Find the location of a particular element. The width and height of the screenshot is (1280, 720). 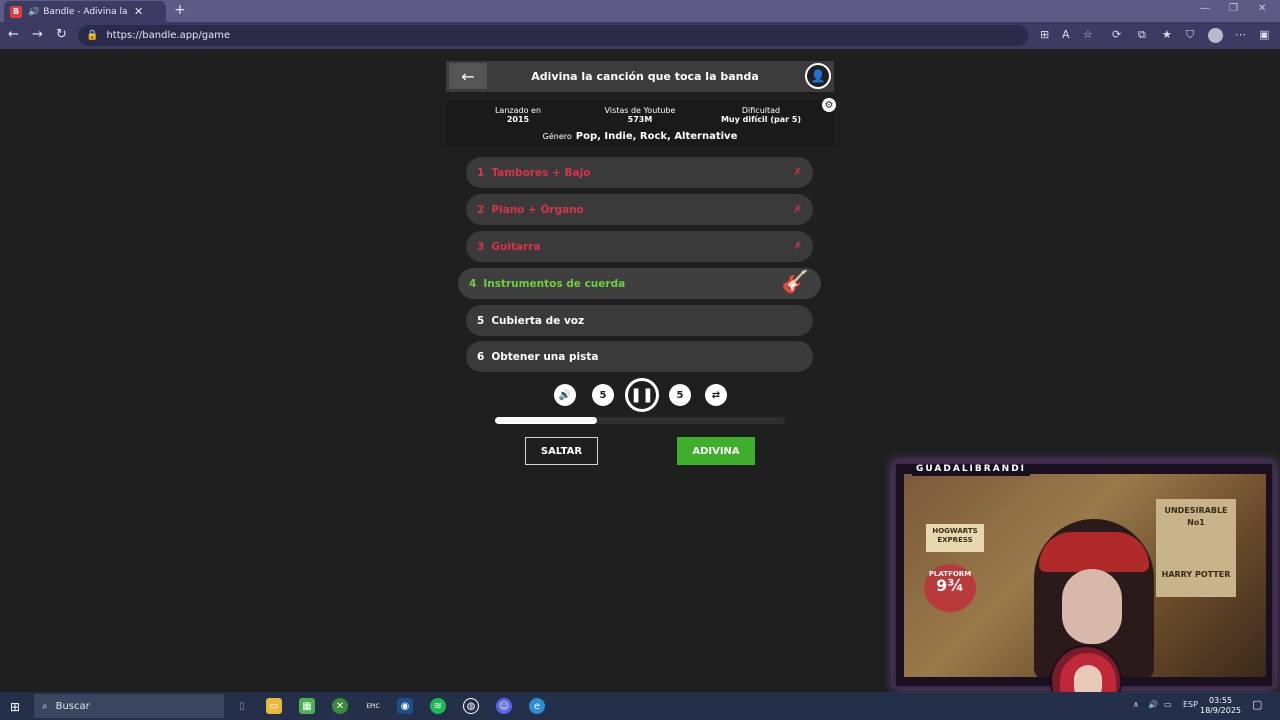

extensions-icon: ⧉ is located at coordinates (1142, 35).